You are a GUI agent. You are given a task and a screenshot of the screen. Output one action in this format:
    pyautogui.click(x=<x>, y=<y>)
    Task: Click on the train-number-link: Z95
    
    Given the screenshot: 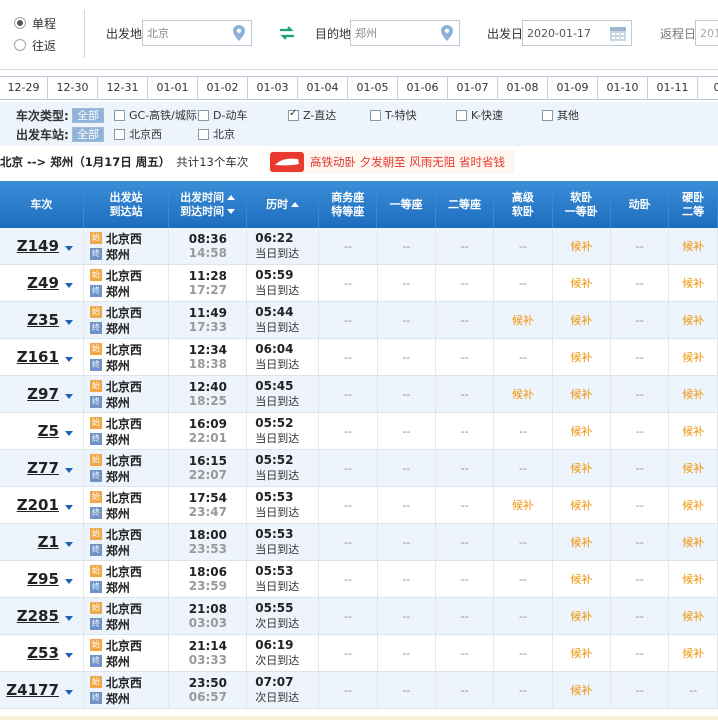 What is the action you would take?
    pyautogui.click(x=43, y=579)
    